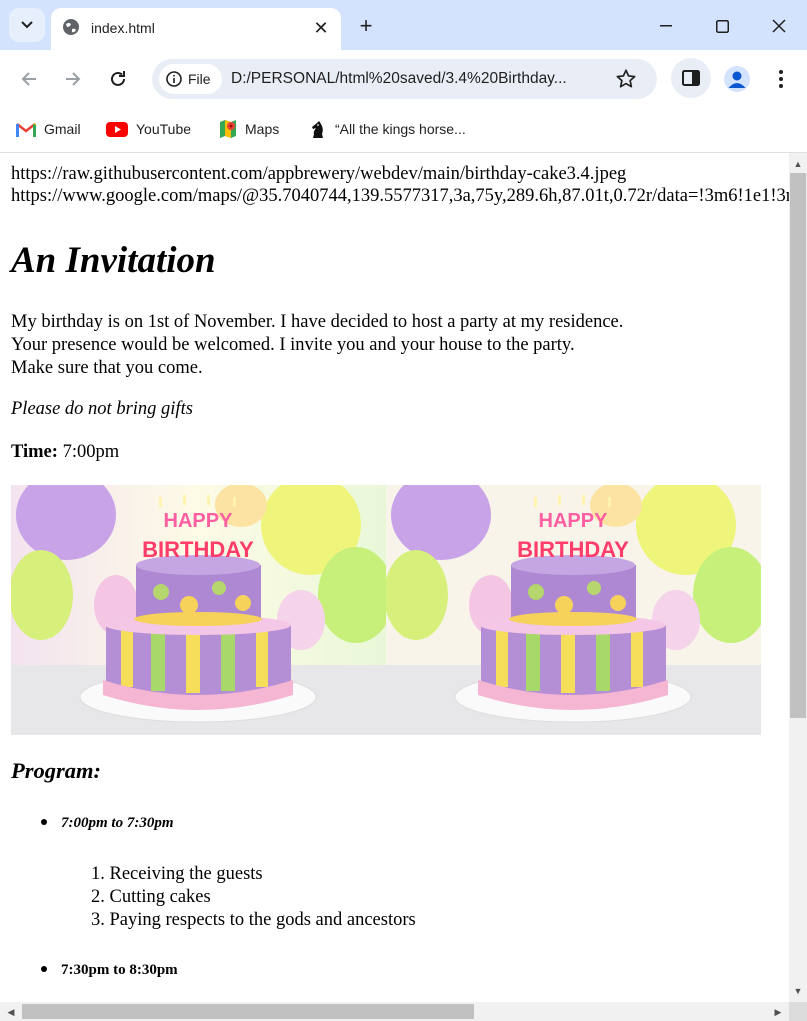  I want to click on chevron-down-icon, so click(27, 25).